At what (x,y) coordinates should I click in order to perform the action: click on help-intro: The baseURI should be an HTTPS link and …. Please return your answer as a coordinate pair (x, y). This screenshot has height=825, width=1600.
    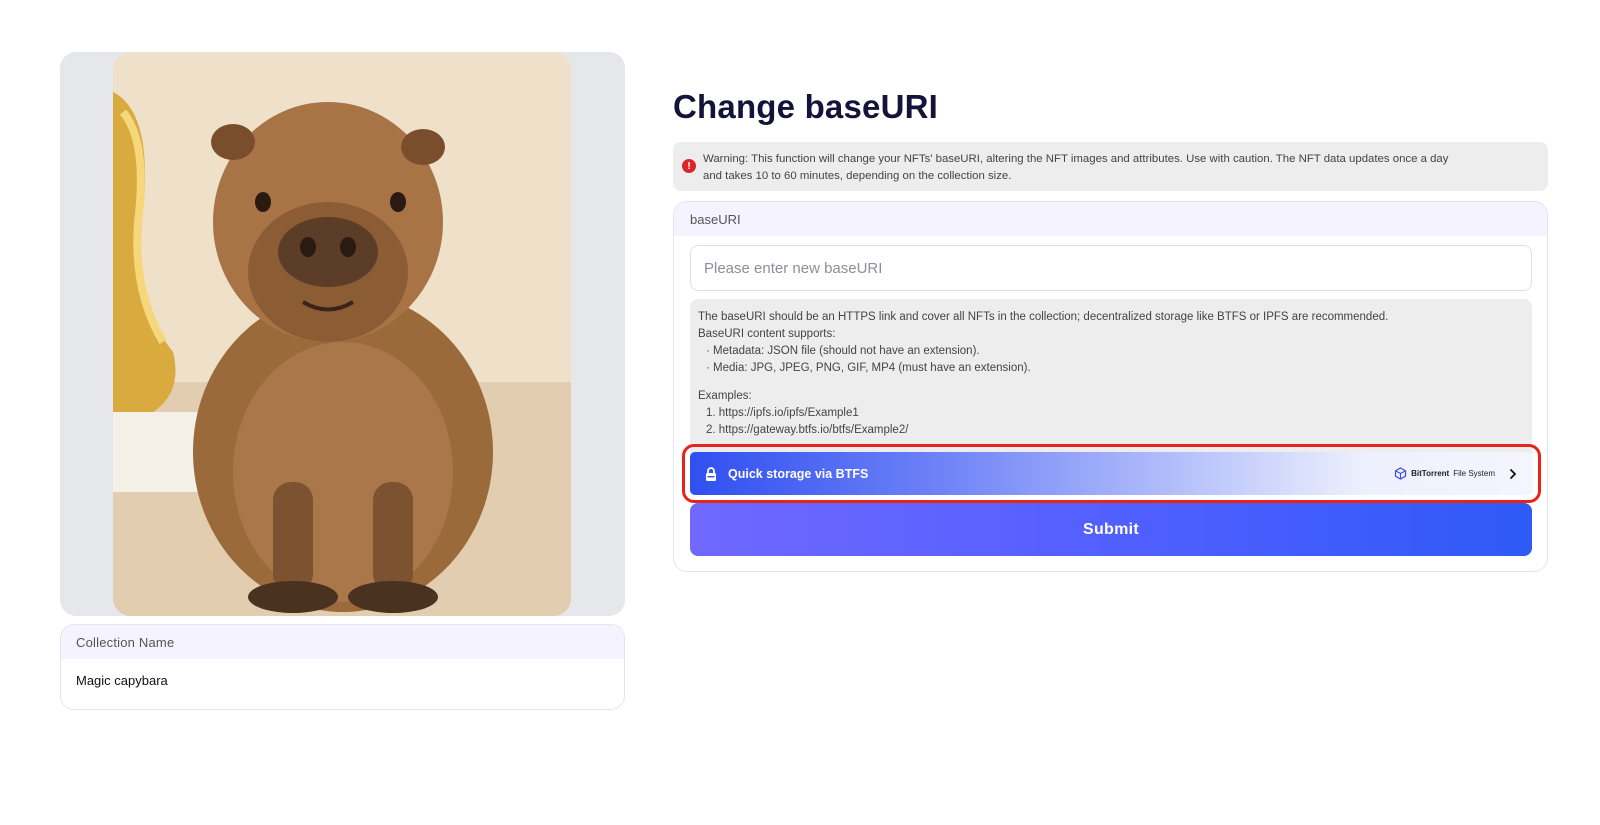
    Looking at the image, I should click on (1043, 317).